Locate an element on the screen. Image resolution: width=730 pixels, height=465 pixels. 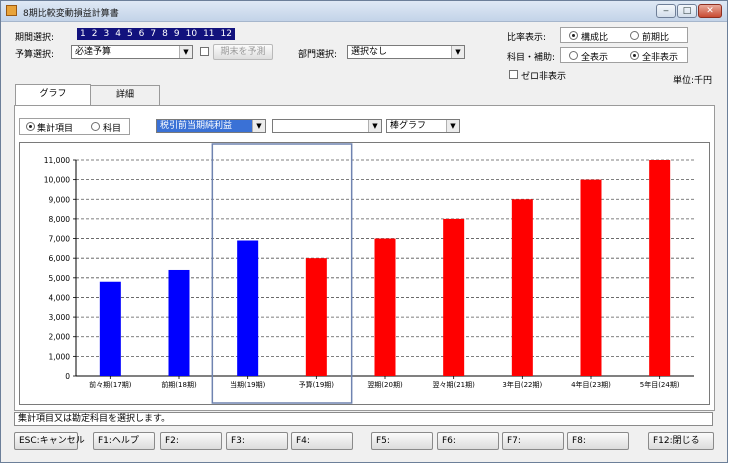
close-button: ✕ is located at coordinates (710, 11).